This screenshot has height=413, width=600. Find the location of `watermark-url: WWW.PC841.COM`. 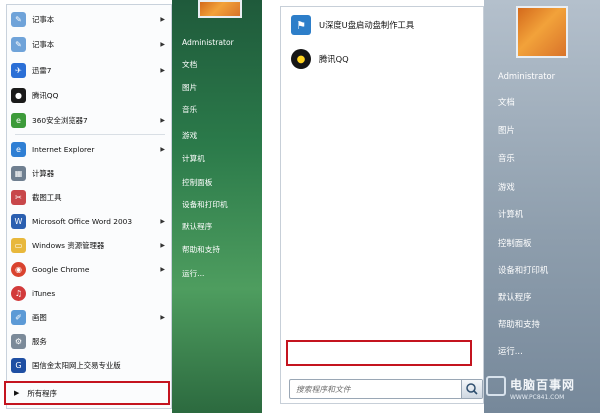

watermark-url: WWW.PC841.COM is located at coordinates (537, 397).